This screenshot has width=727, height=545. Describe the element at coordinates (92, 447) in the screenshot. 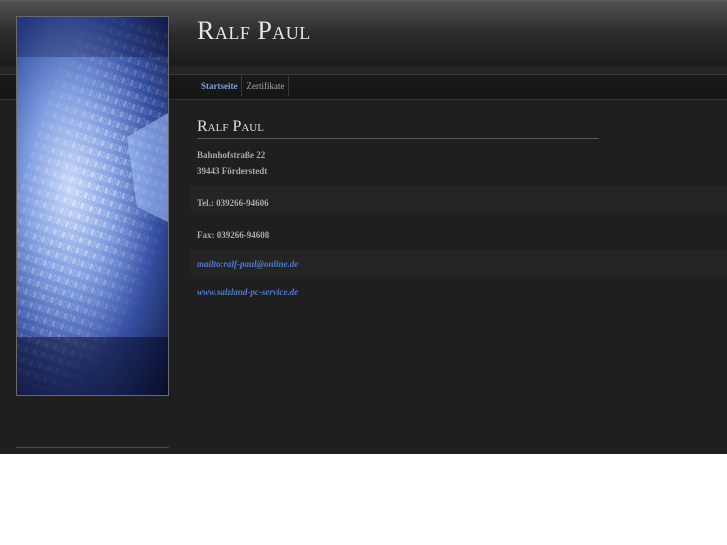

I see `sidebar-divider` at that location.